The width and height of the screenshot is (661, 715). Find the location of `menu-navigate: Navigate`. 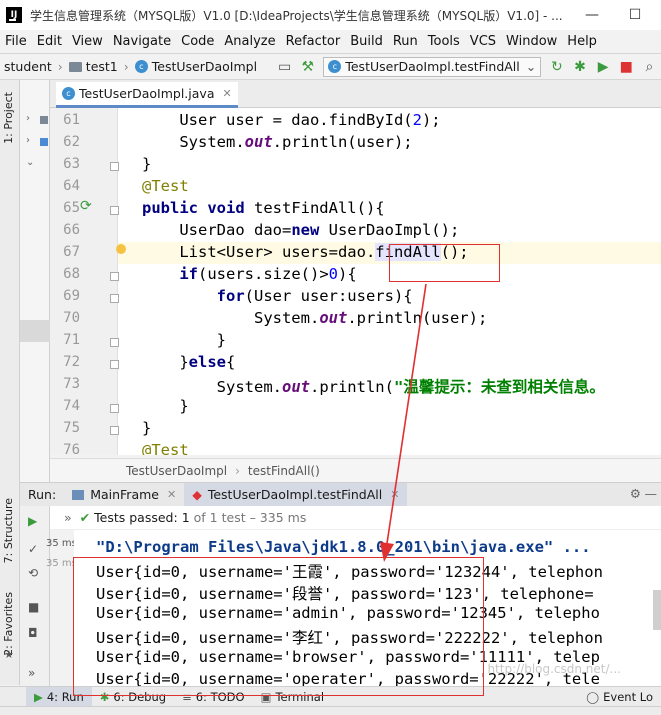

menu-navigate: Navigate is located at coordinates (142, 41).